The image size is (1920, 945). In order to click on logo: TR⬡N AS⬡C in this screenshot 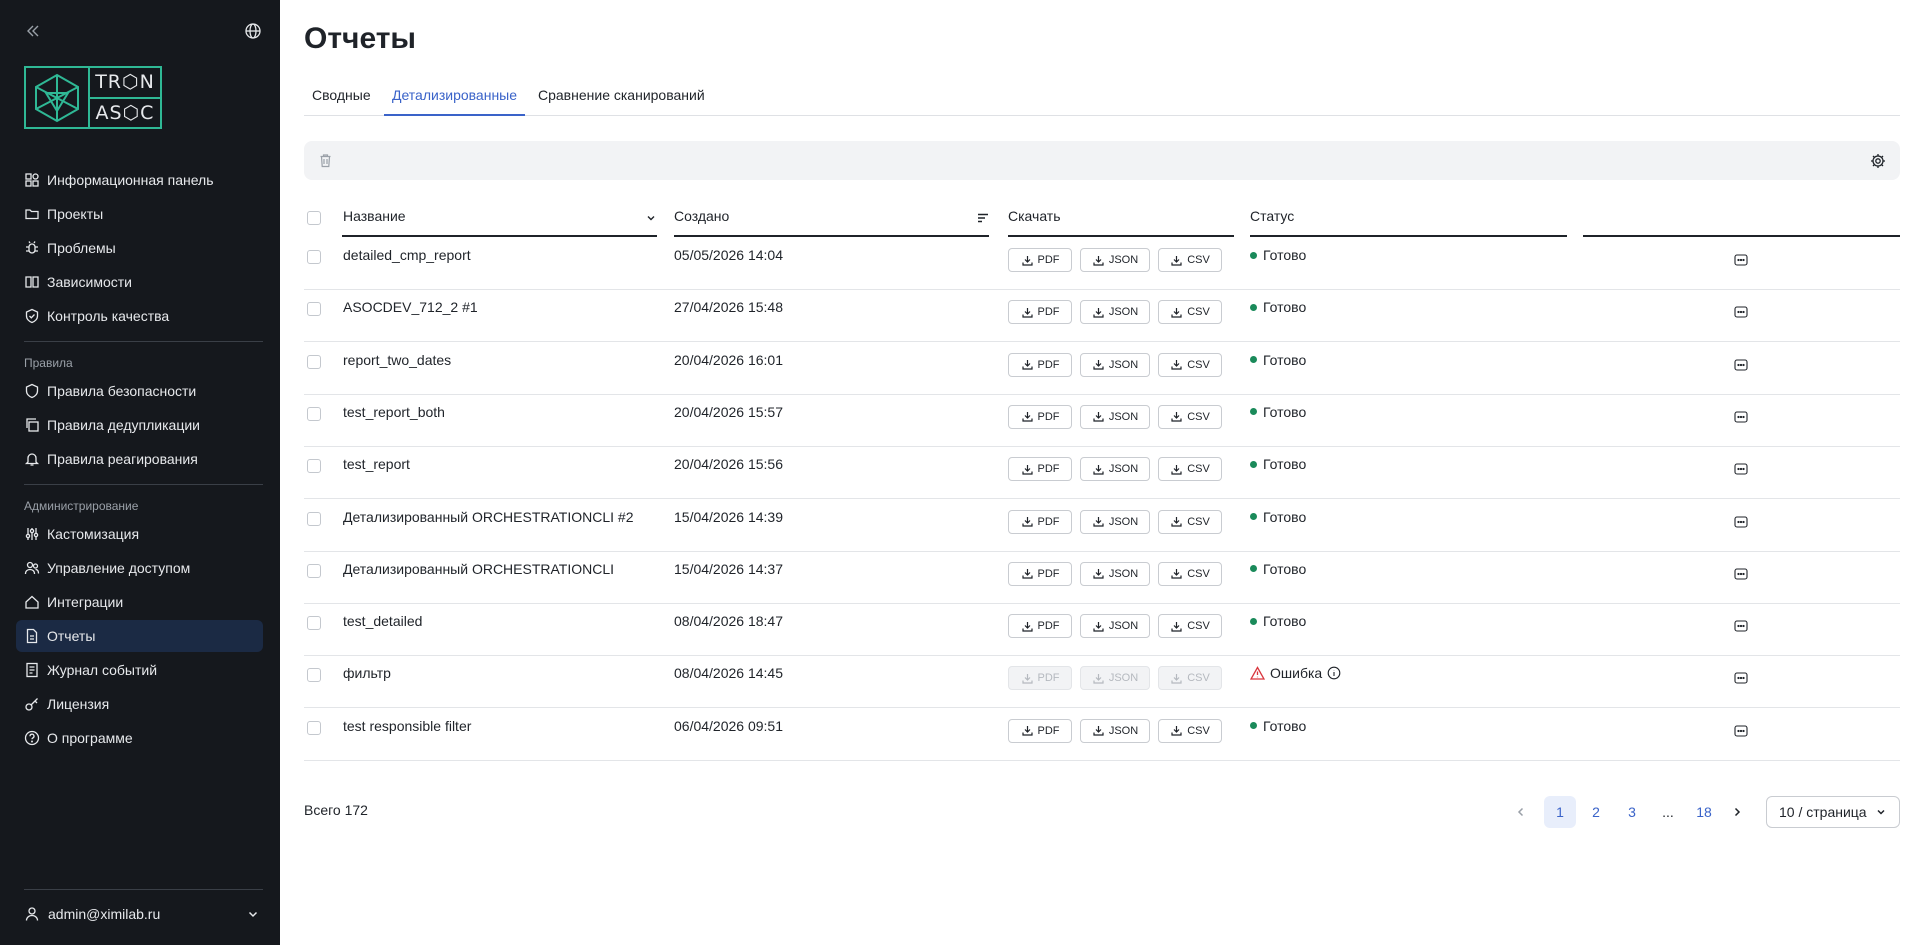, I will do `click(93, 97)`.